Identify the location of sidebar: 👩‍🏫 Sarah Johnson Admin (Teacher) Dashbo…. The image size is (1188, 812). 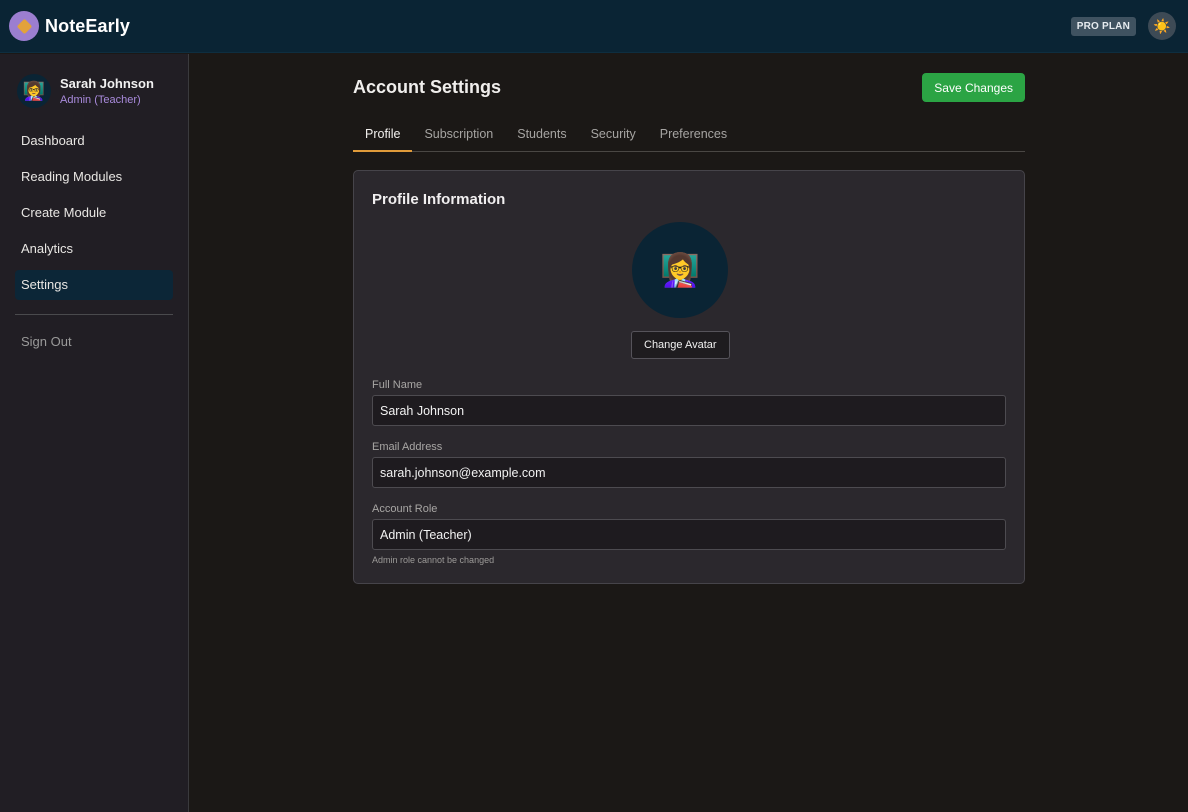
(94, 433).